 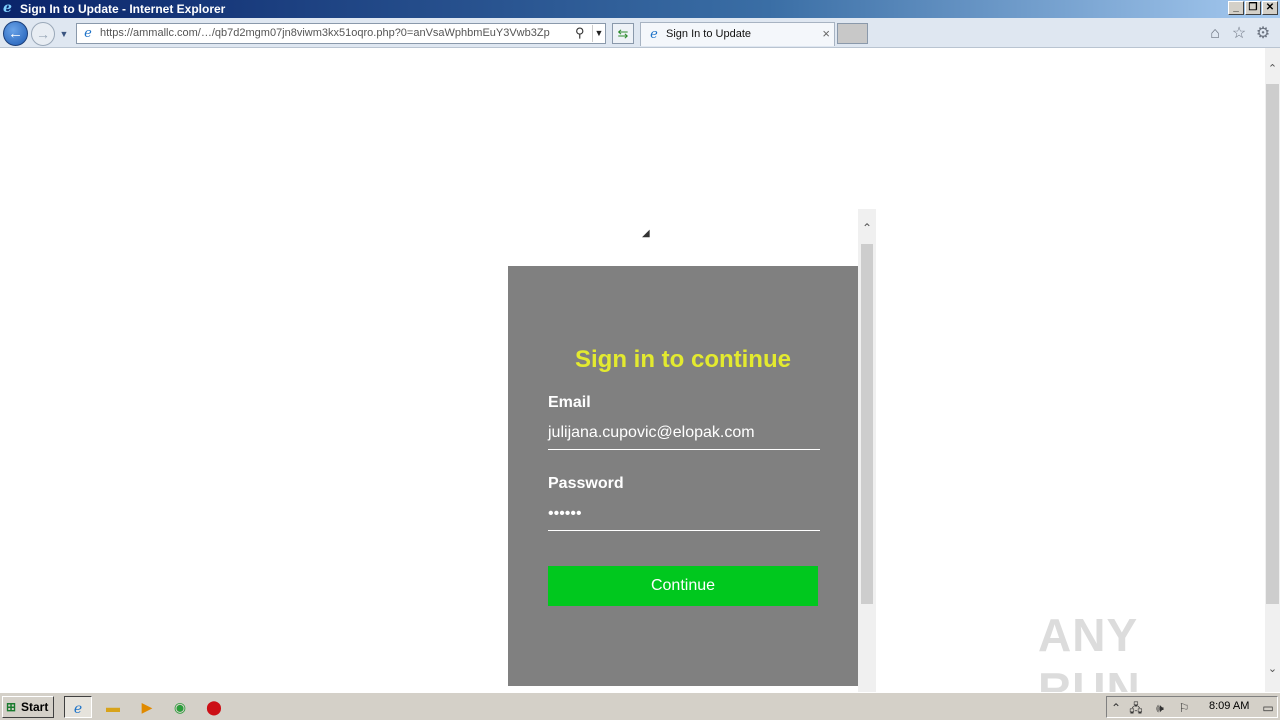 What do you see at coordinates (64, 34) in the screenshot?
I see `history-dropdown-icon: ▼` at bounding box center [64, 34].